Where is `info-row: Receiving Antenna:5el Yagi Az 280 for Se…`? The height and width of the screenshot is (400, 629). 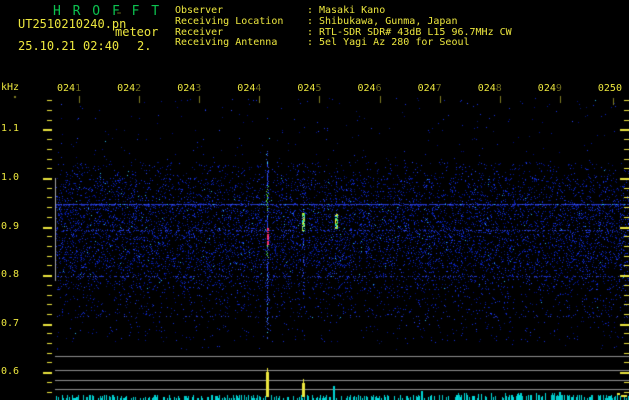 info-row: Receiving Antenna:5el Yagi Az 280 for Se… is located at coordinates (322, 43).